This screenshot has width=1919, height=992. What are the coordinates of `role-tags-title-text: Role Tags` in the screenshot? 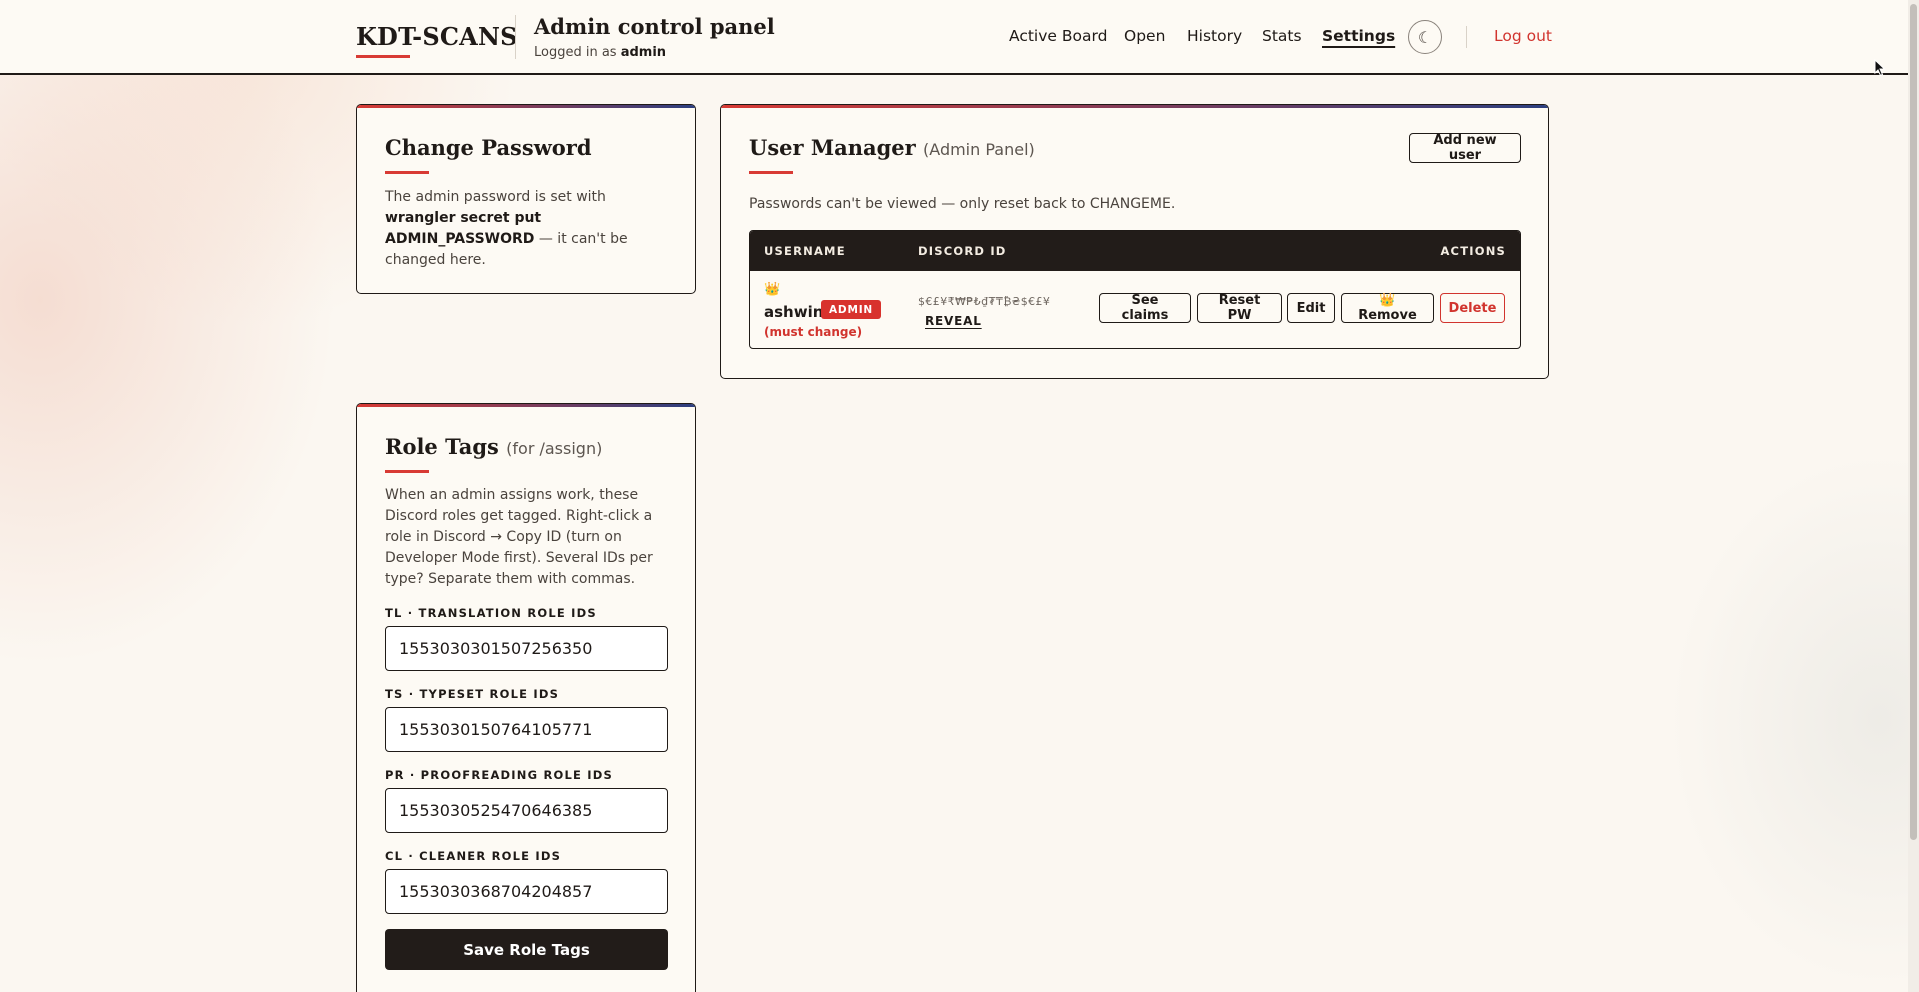 It's located at (442, 446).